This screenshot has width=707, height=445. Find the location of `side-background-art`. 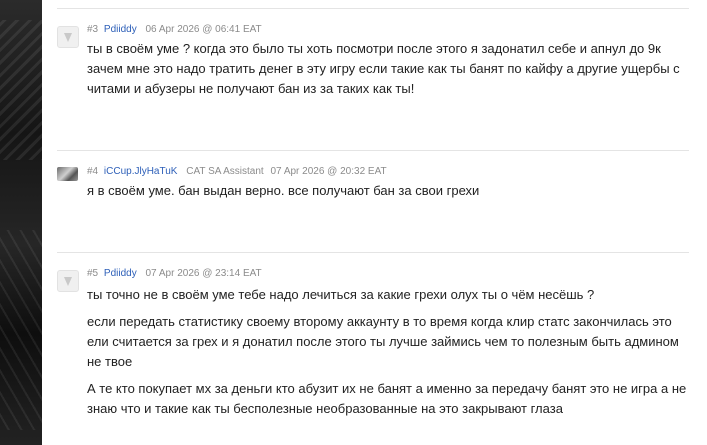

side-background-art is located at coordinates (21, 222).